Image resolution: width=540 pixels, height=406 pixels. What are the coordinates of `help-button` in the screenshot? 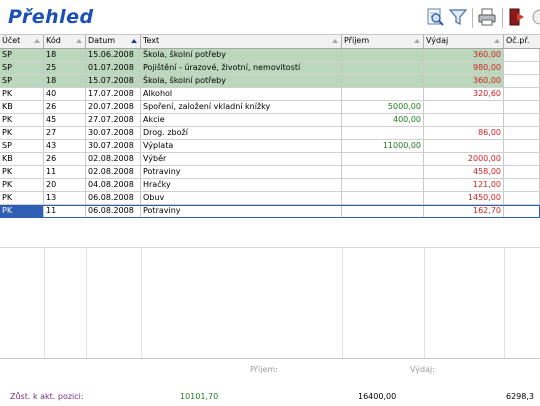 It's located at (535, 17).